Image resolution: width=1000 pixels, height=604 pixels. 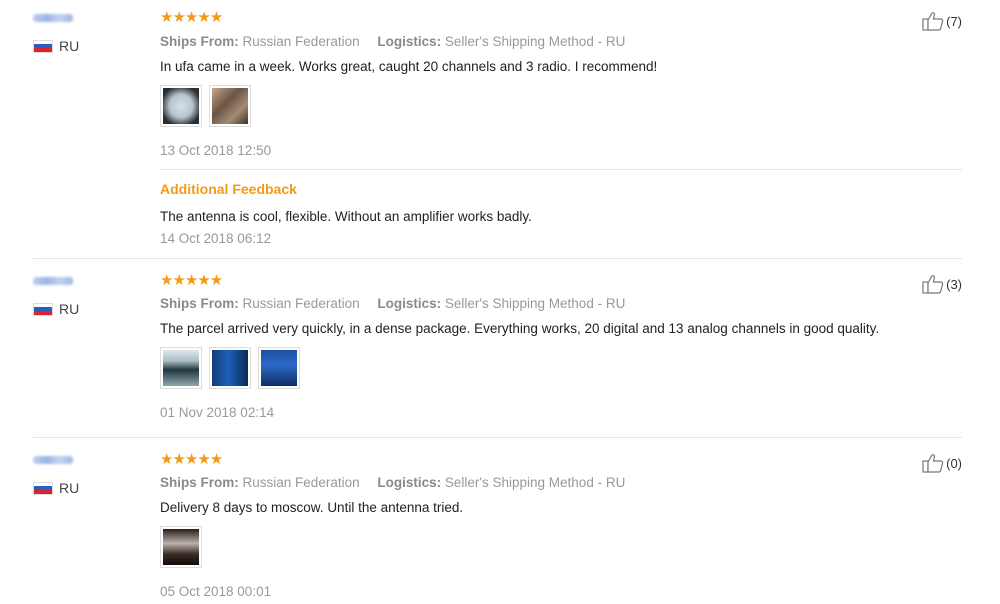 I want to click on review-date: 05 Oct 2018 00:01, so click(x=216, y=591).